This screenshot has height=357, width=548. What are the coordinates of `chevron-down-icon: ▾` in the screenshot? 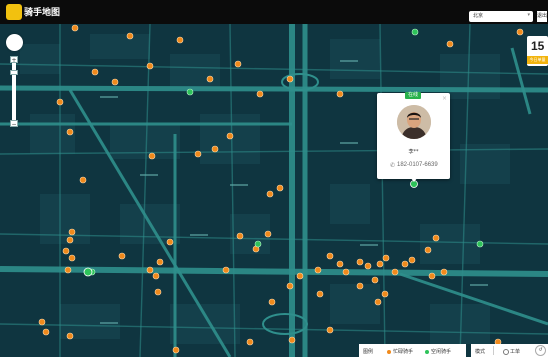 It's located at (528, 15).